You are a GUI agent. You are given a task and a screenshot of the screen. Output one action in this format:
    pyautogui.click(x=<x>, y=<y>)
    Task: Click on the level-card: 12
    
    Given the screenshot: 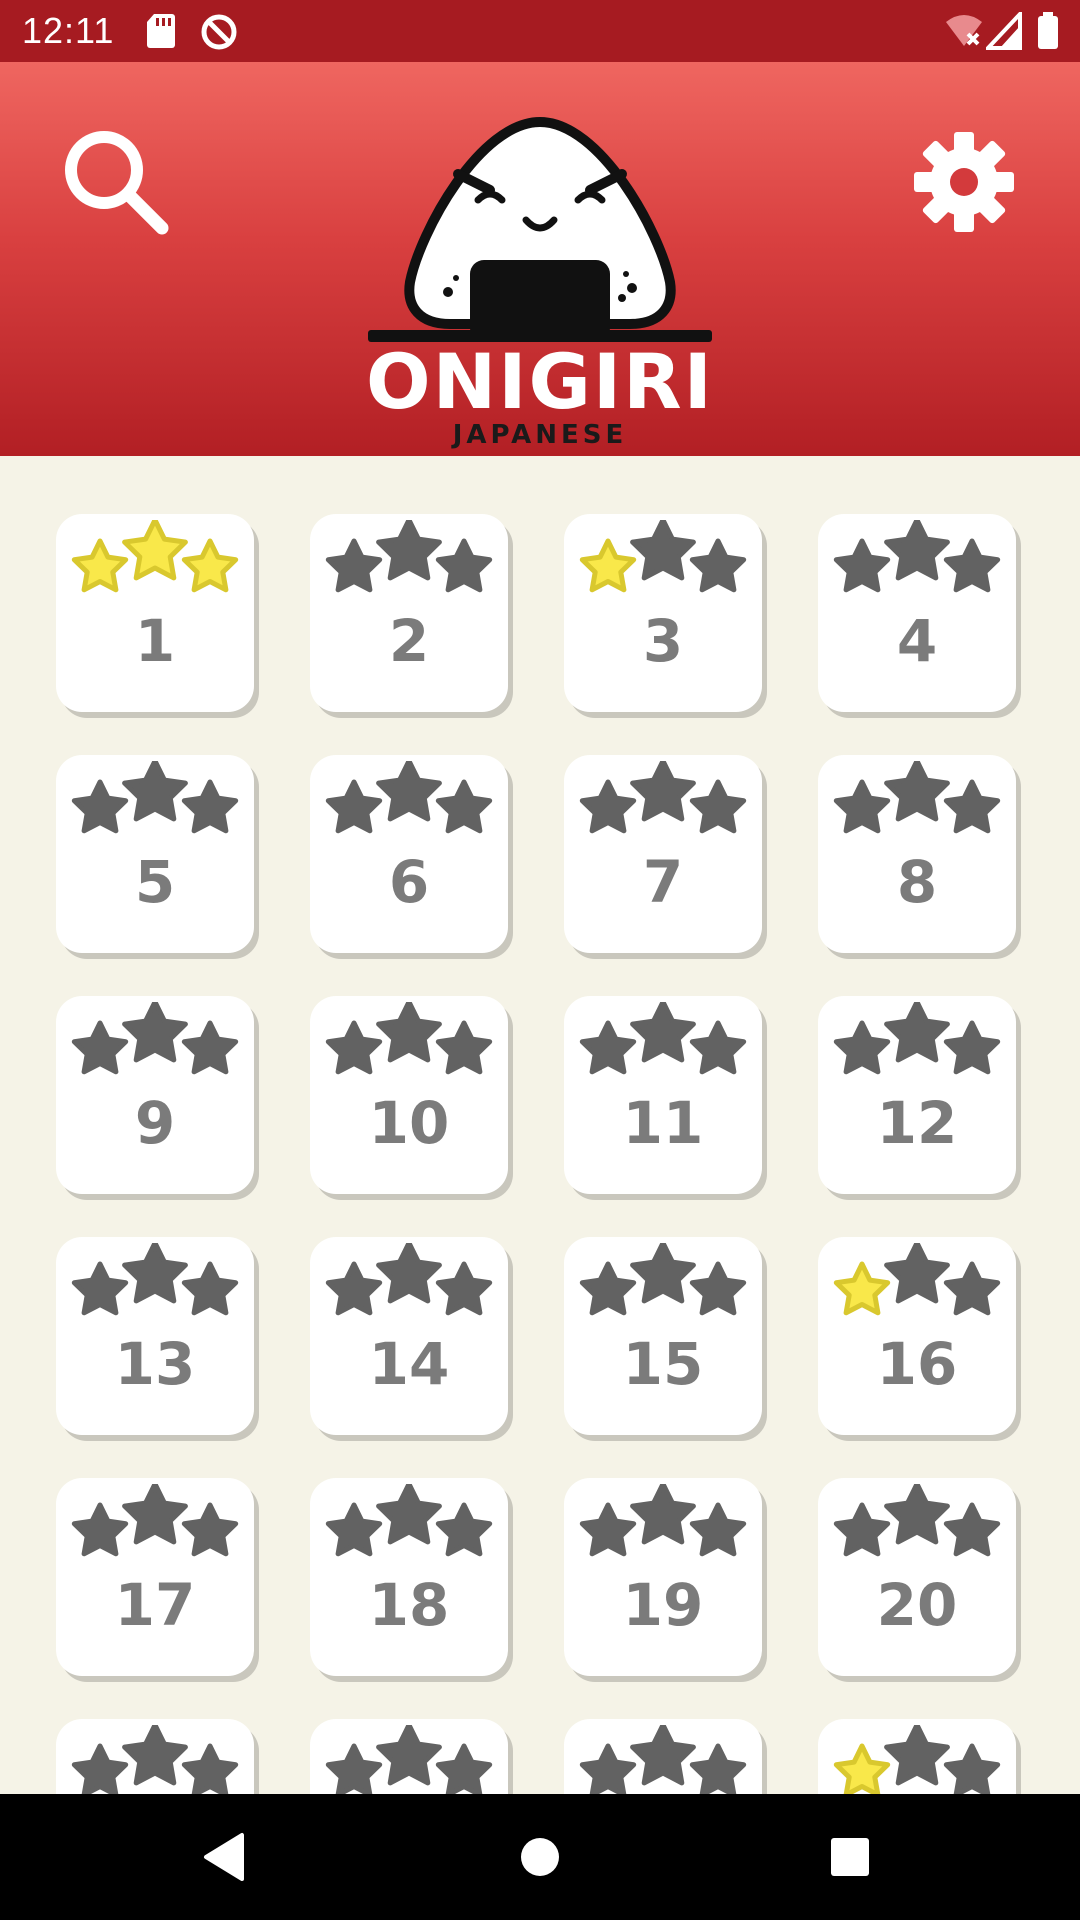 What is the action you would take?
    pyautogui.click(x=917, y=1095)
    